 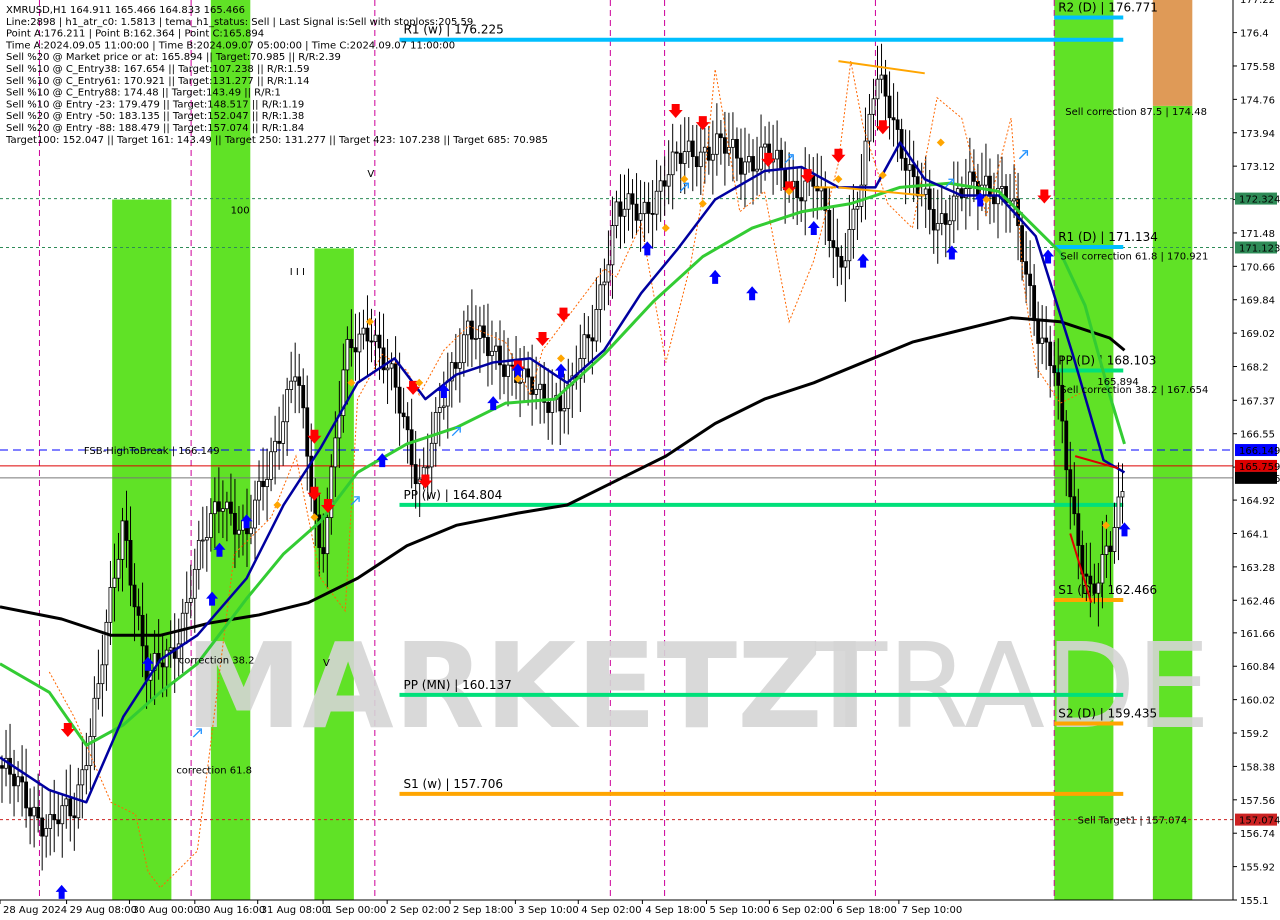 What do you see at coordinates (240, 211) in the screenshot?
I see `annotation-8: 100` at bounding box center [240, 211].